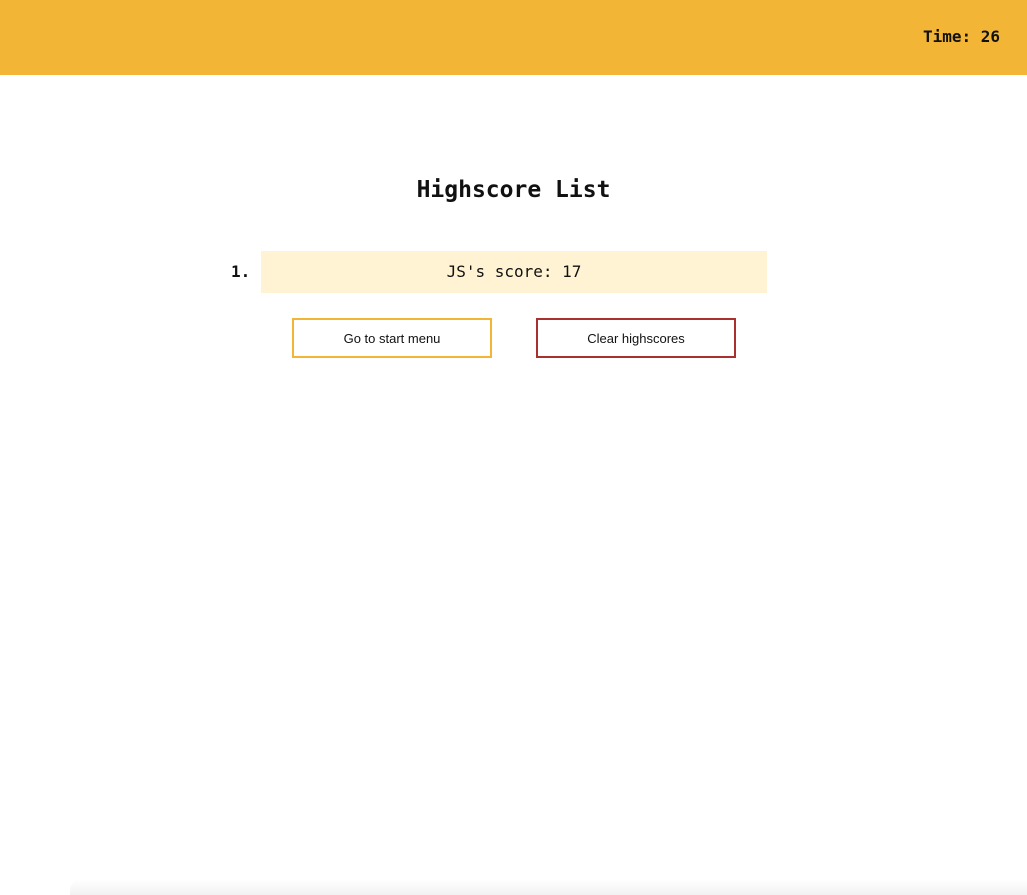  I want to click on bottom-shadow, so click(548, 887).